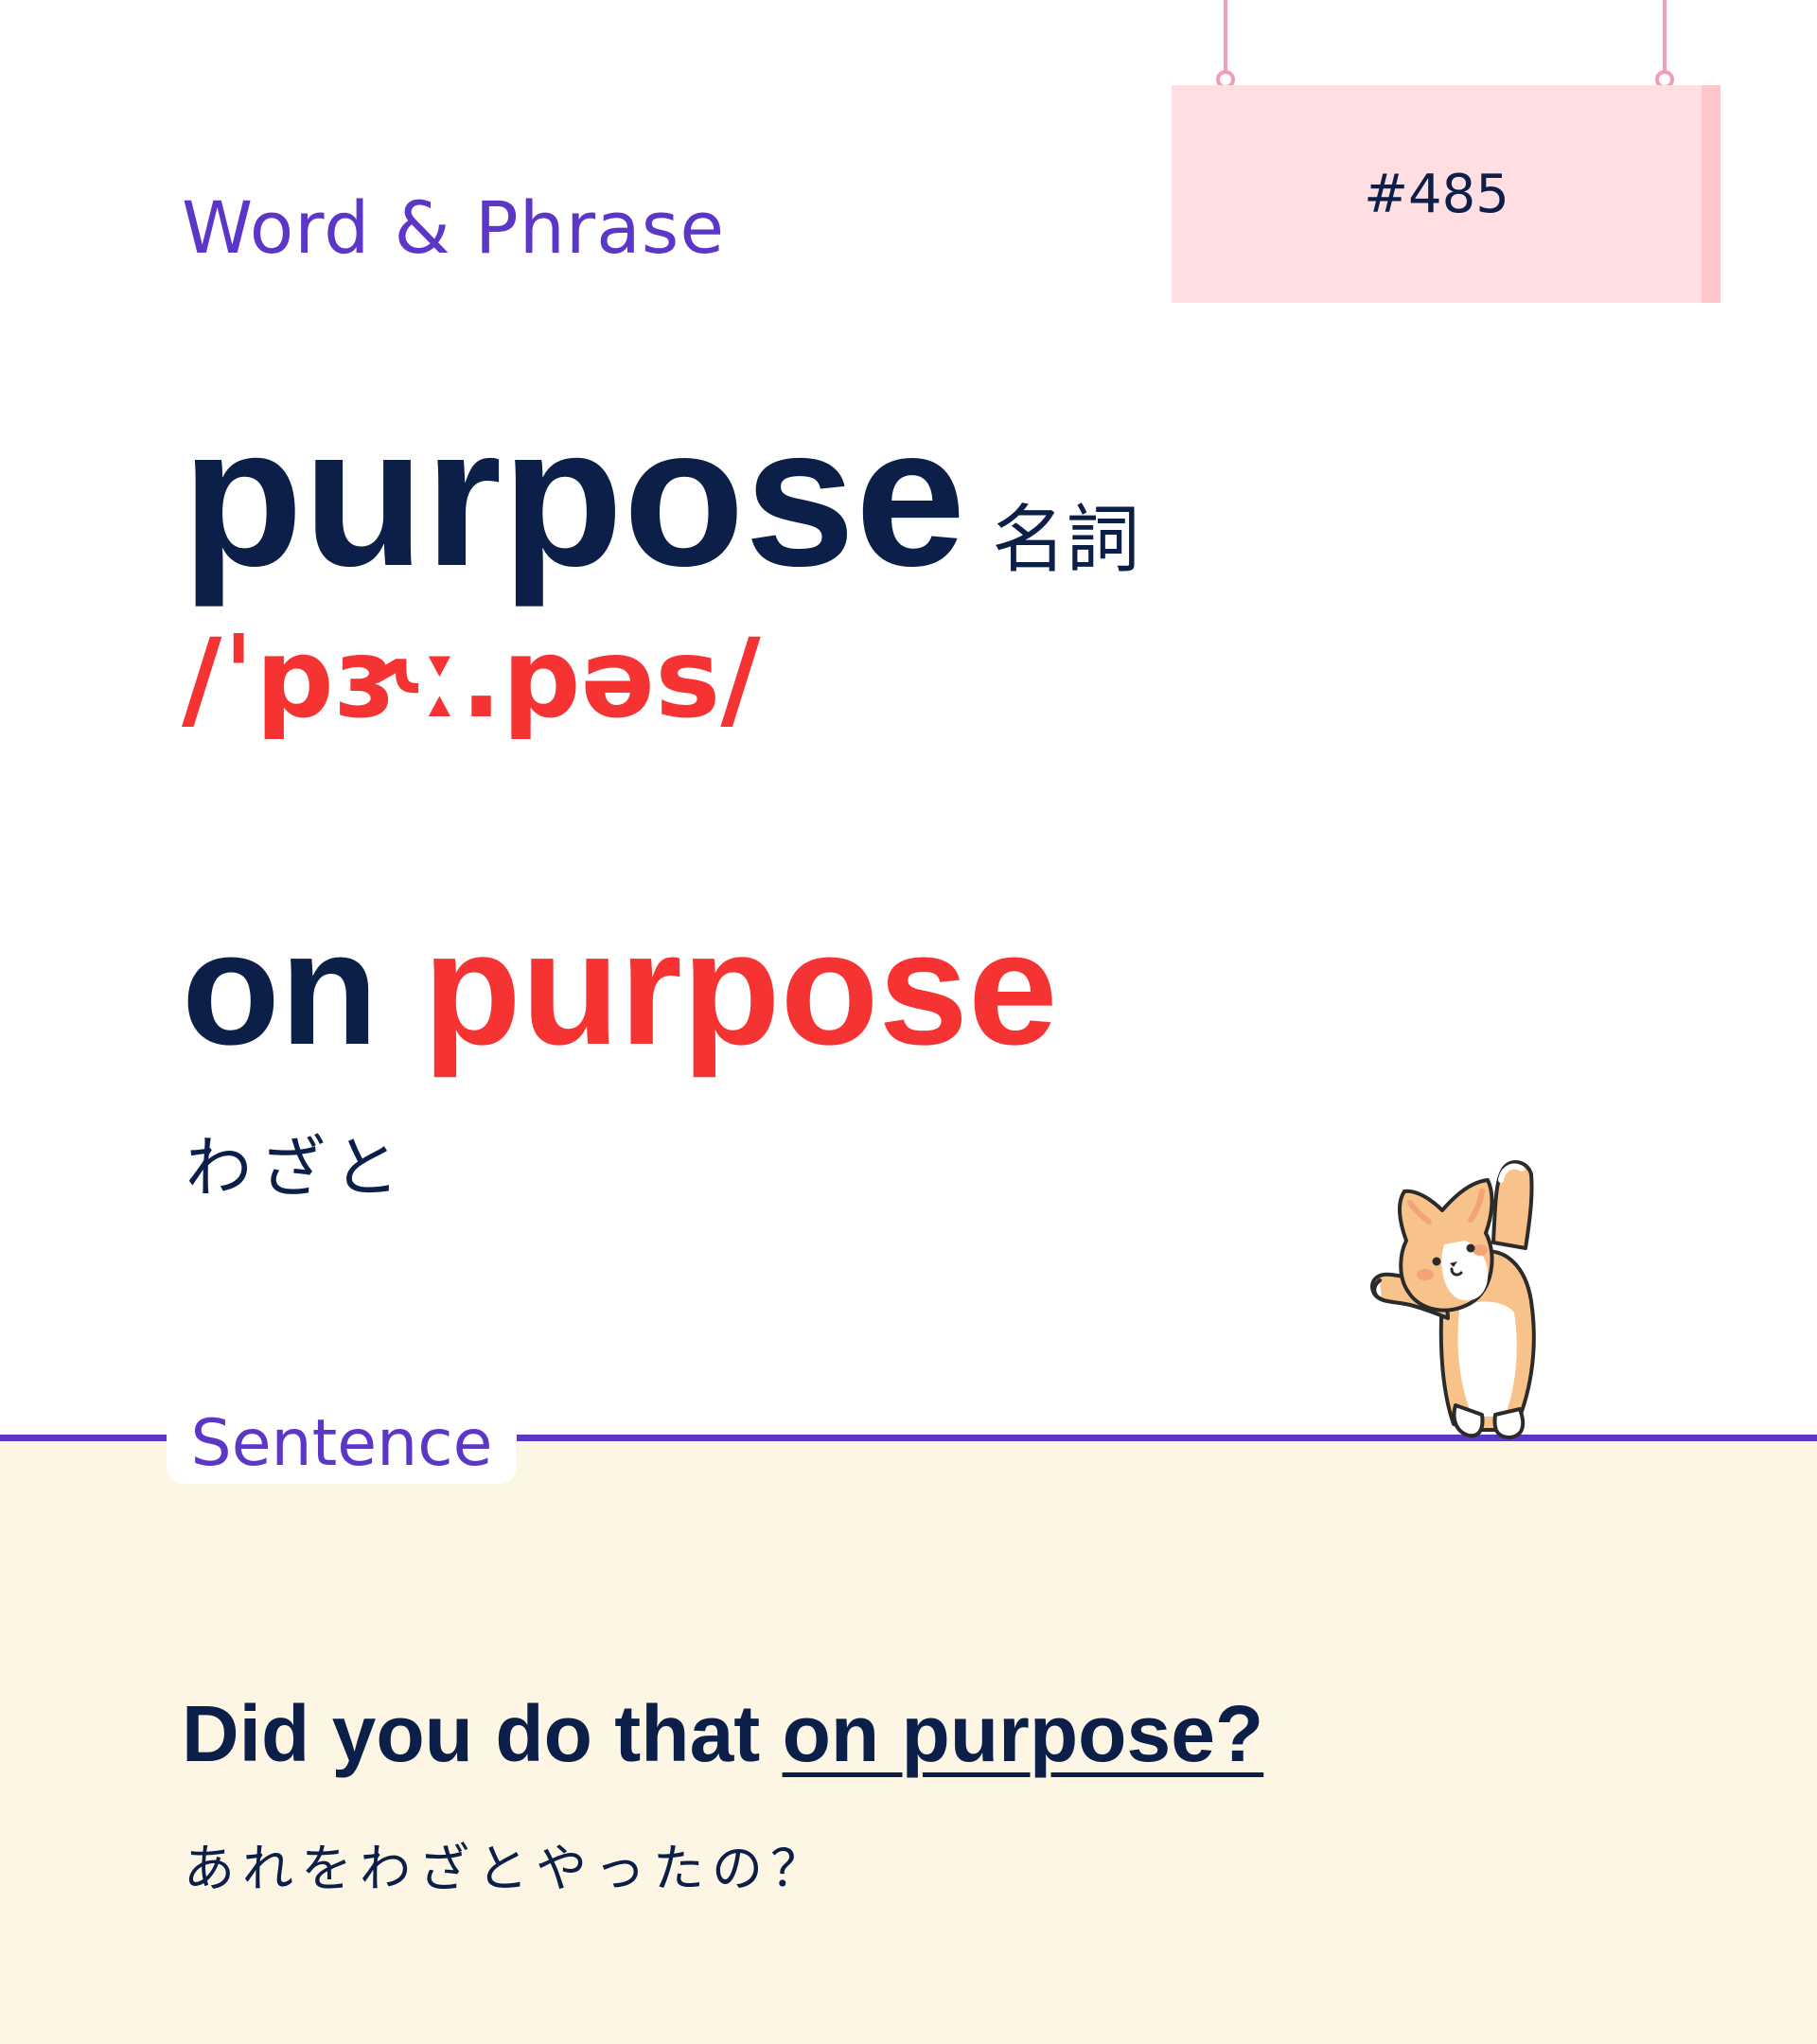  I want to click on sentence-label: Sentence, so click(342, 1443).